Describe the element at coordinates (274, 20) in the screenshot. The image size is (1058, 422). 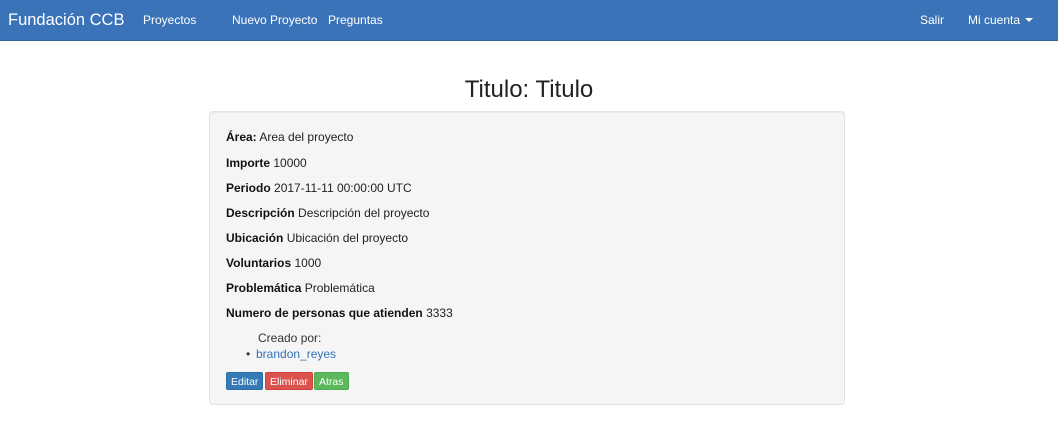
I see `nav-link-nuevo-proyecto: Nuevo Proyecto` at that location.